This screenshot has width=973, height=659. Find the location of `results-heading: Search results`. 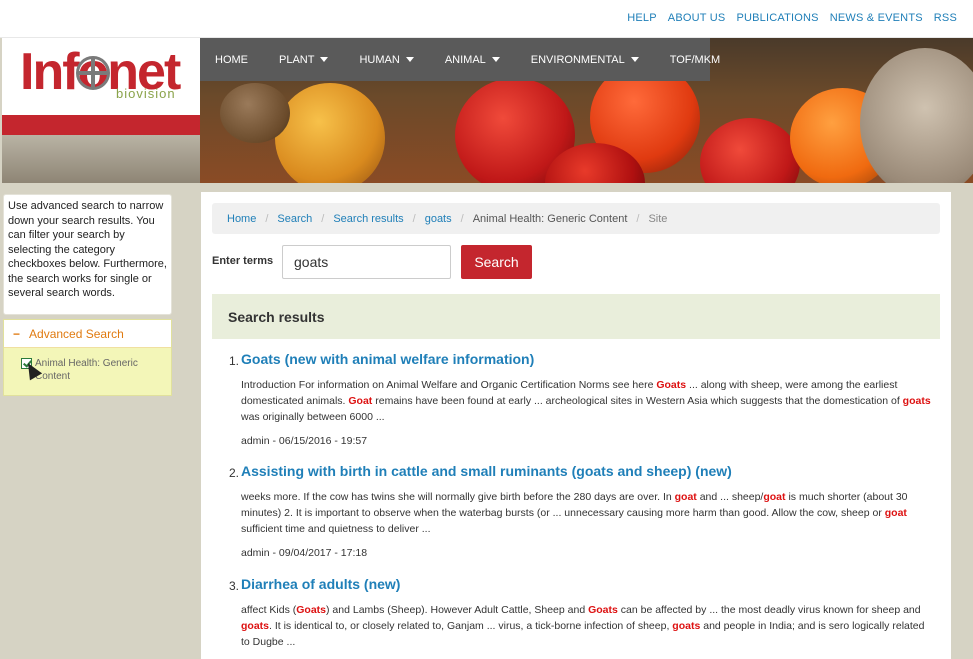

results-heading: Search results is located at coordinates (576, 316).